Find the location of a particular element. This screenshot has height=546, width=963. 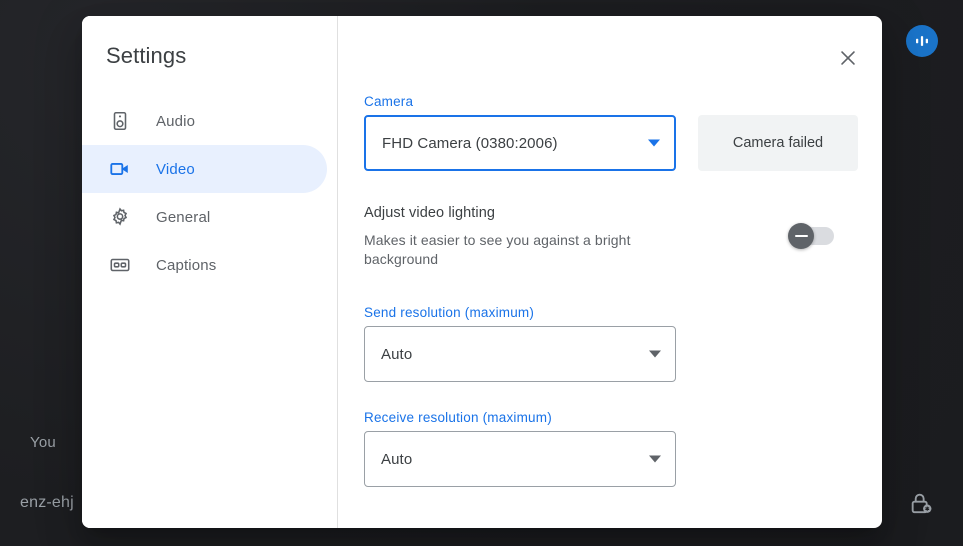

minus-icon is located at coordinates (801, 236).